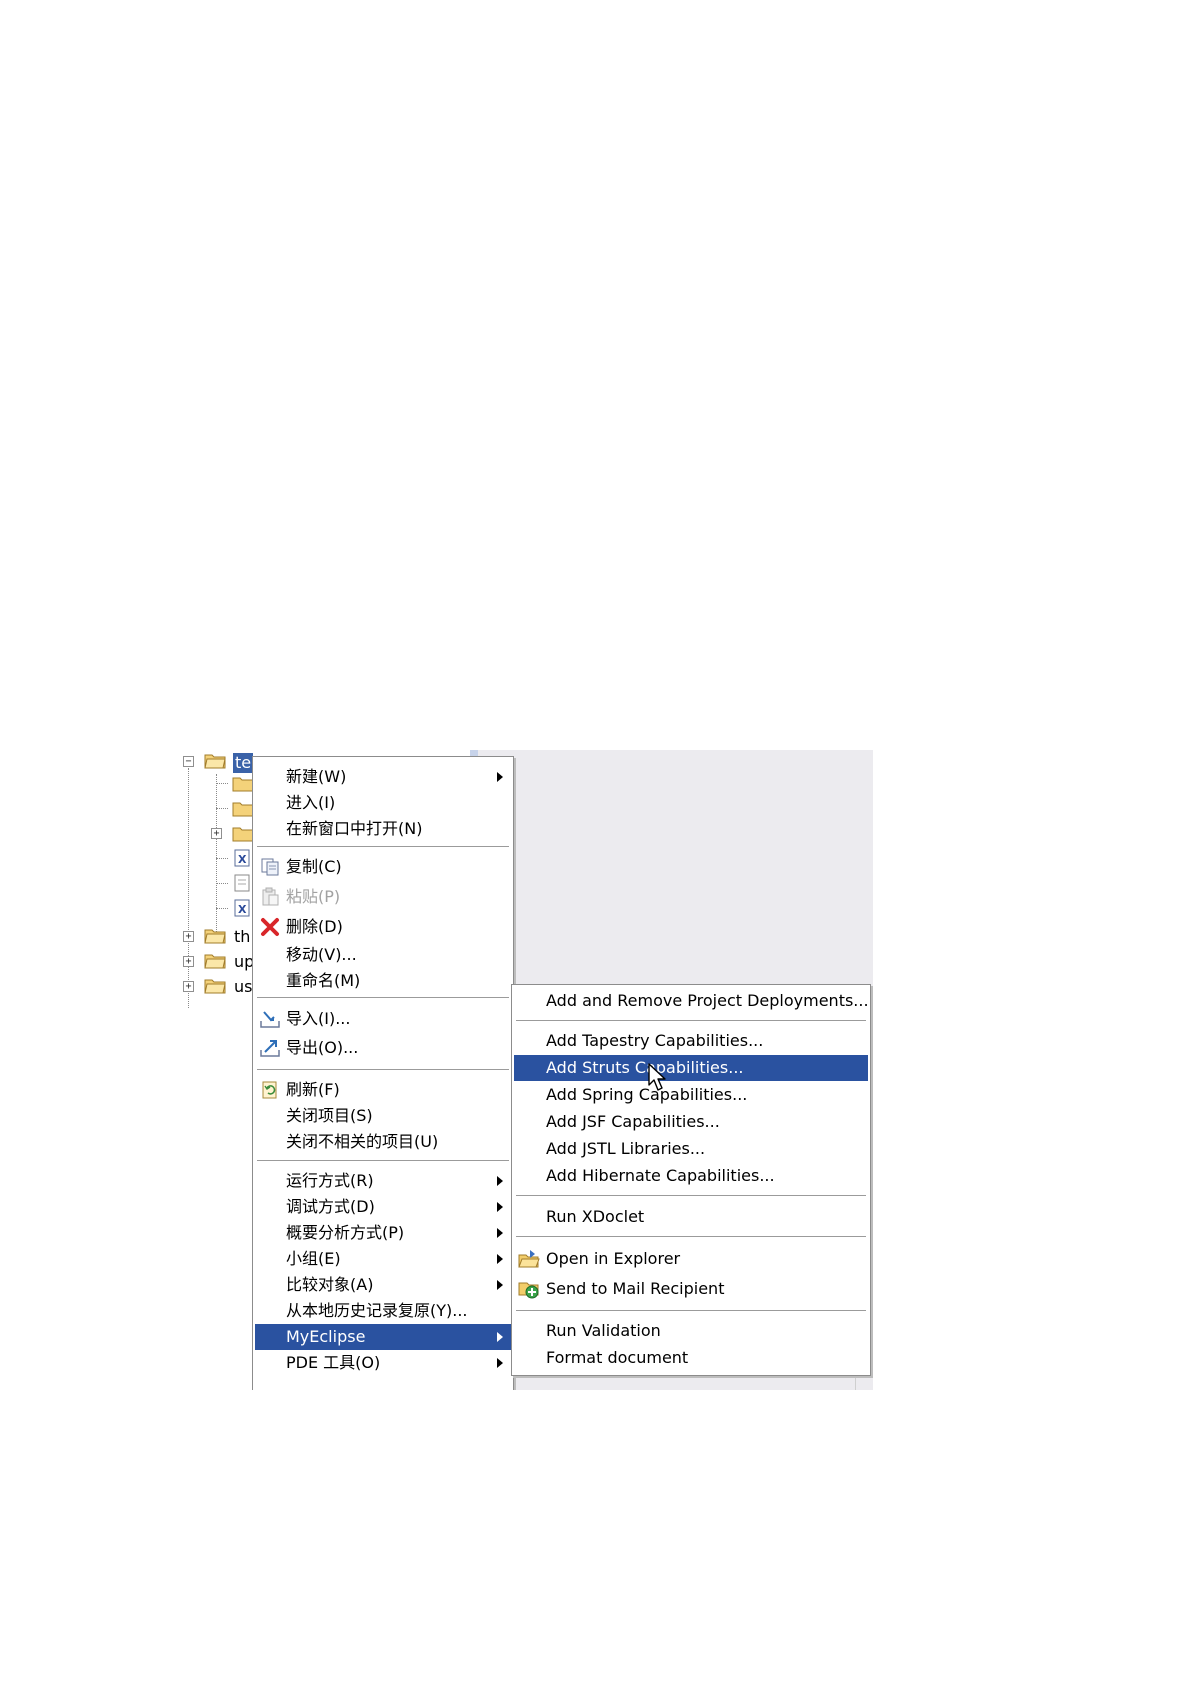 This screenshot has width=1192, height=1685. Describe the element at coordinates (617, 1357) in the screenshot. I see `menu-item-label: Format document` at that location.